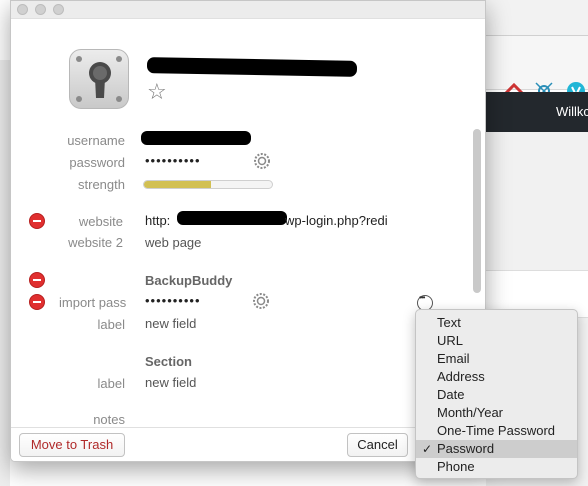 The image size is (588, 486). Describe the element at coordinates (188, 280) in the screenshot. I see `section-title-backupbuddy: BackupBuddy` at that location.